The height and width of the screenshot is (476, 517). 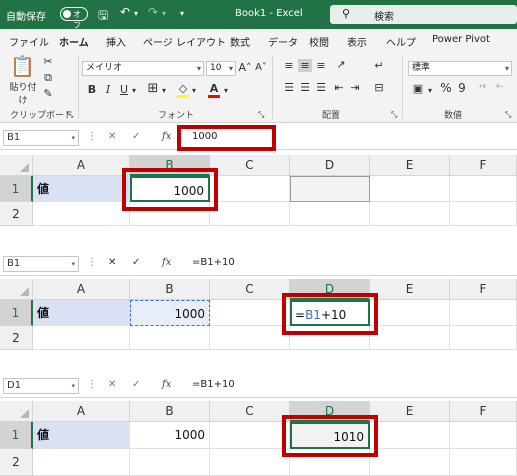 I want to click on cell-d2, so click(x=330, y=214).